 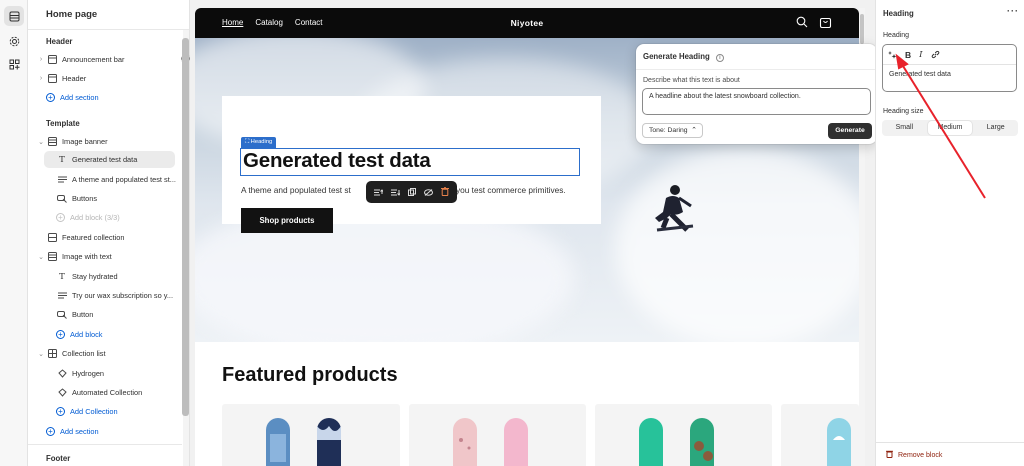 What do you see at coordinates (803, 23) in the screenshot?
I see `search-icon` at bounding box center [803, 23].